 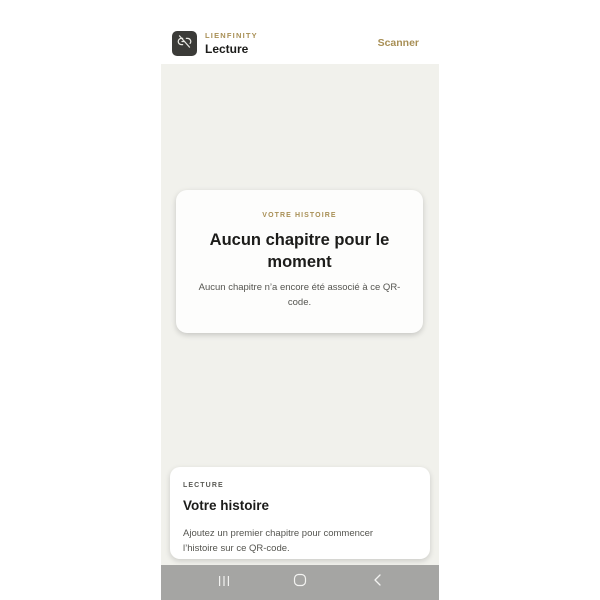 What do you see at coordinates (299, 251) in the screenshot?
I see `empty-state-title: Aucun chapitre pour le moment` at bounding box center [299, 251].